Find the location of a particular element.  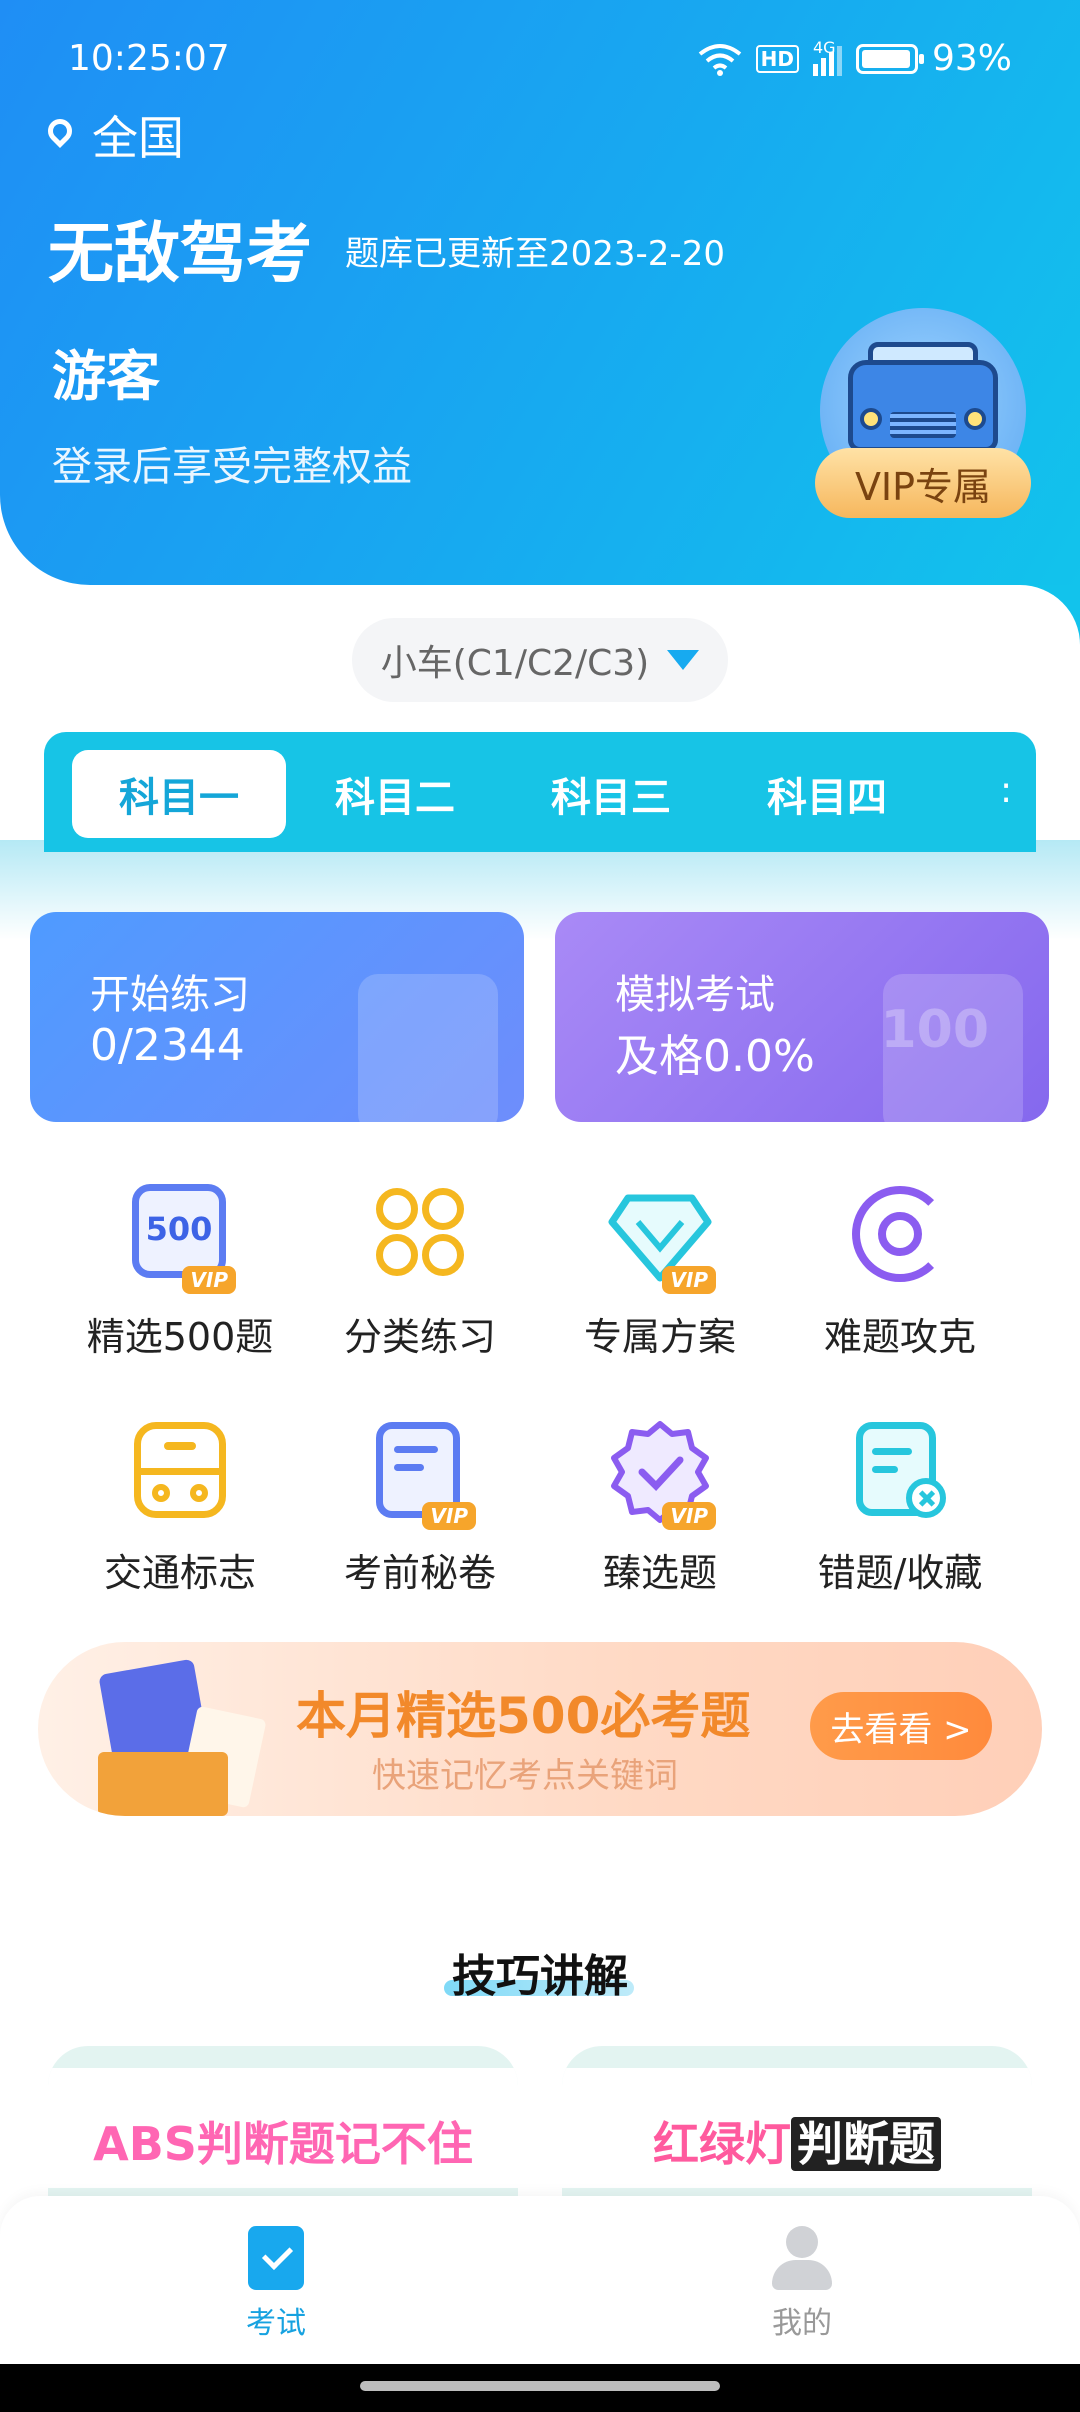

grid-exclusive-plan: VIP 专属方案 is located at coordinates (660, 1272).